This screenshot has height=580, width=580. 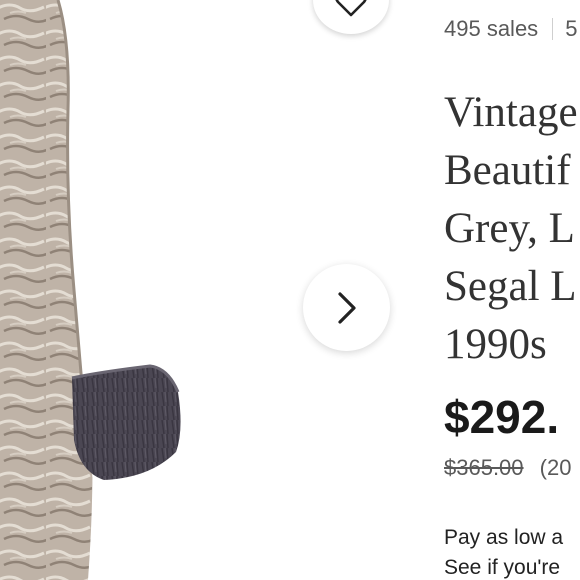 What do you see at coordinates (503, 551) in the screenshot?
I see `payment-info: Pay as low a See if you're` at bounding box center [503, 551].